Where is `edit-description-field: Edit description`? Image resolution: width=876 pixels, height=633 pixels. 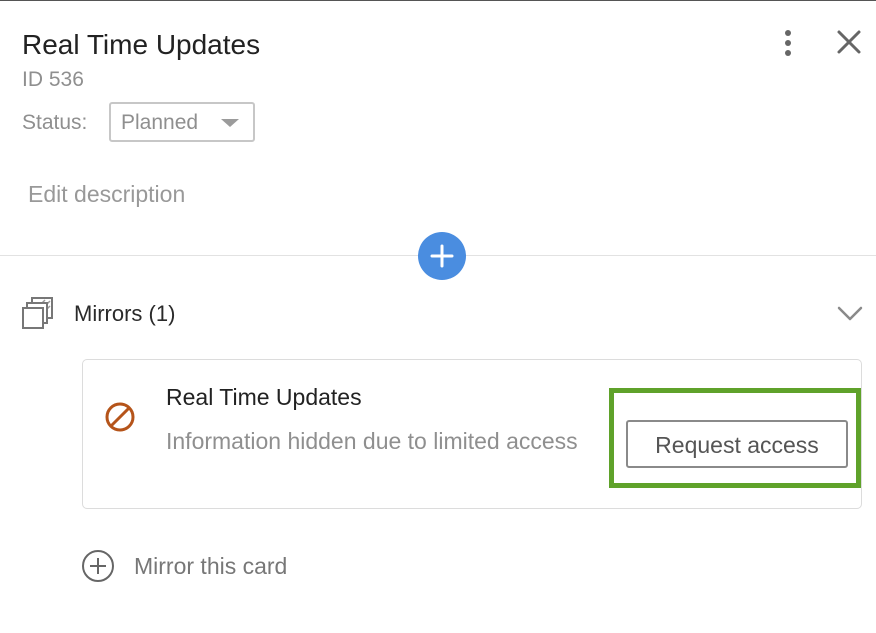
edit-description-field: Edit description is located at coordinates (106, 194).